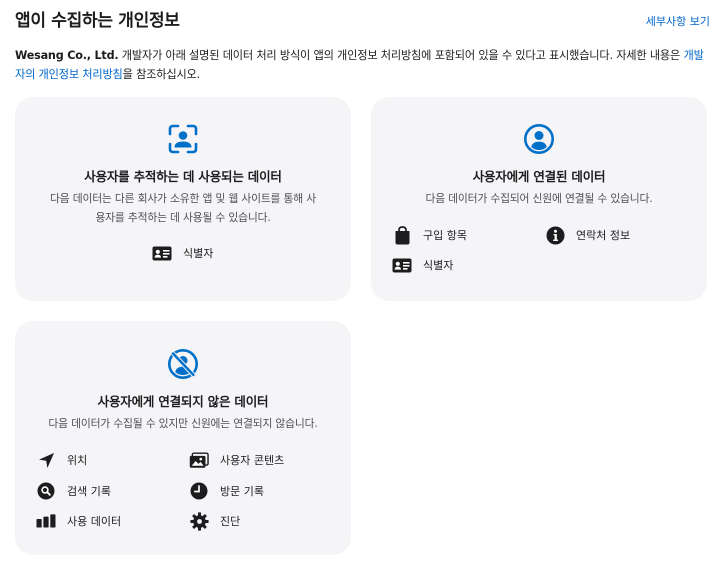  Describe the element at coordinates (242, 491) in the screenshot. I see `data-item-label: 방문 기록` at that location.